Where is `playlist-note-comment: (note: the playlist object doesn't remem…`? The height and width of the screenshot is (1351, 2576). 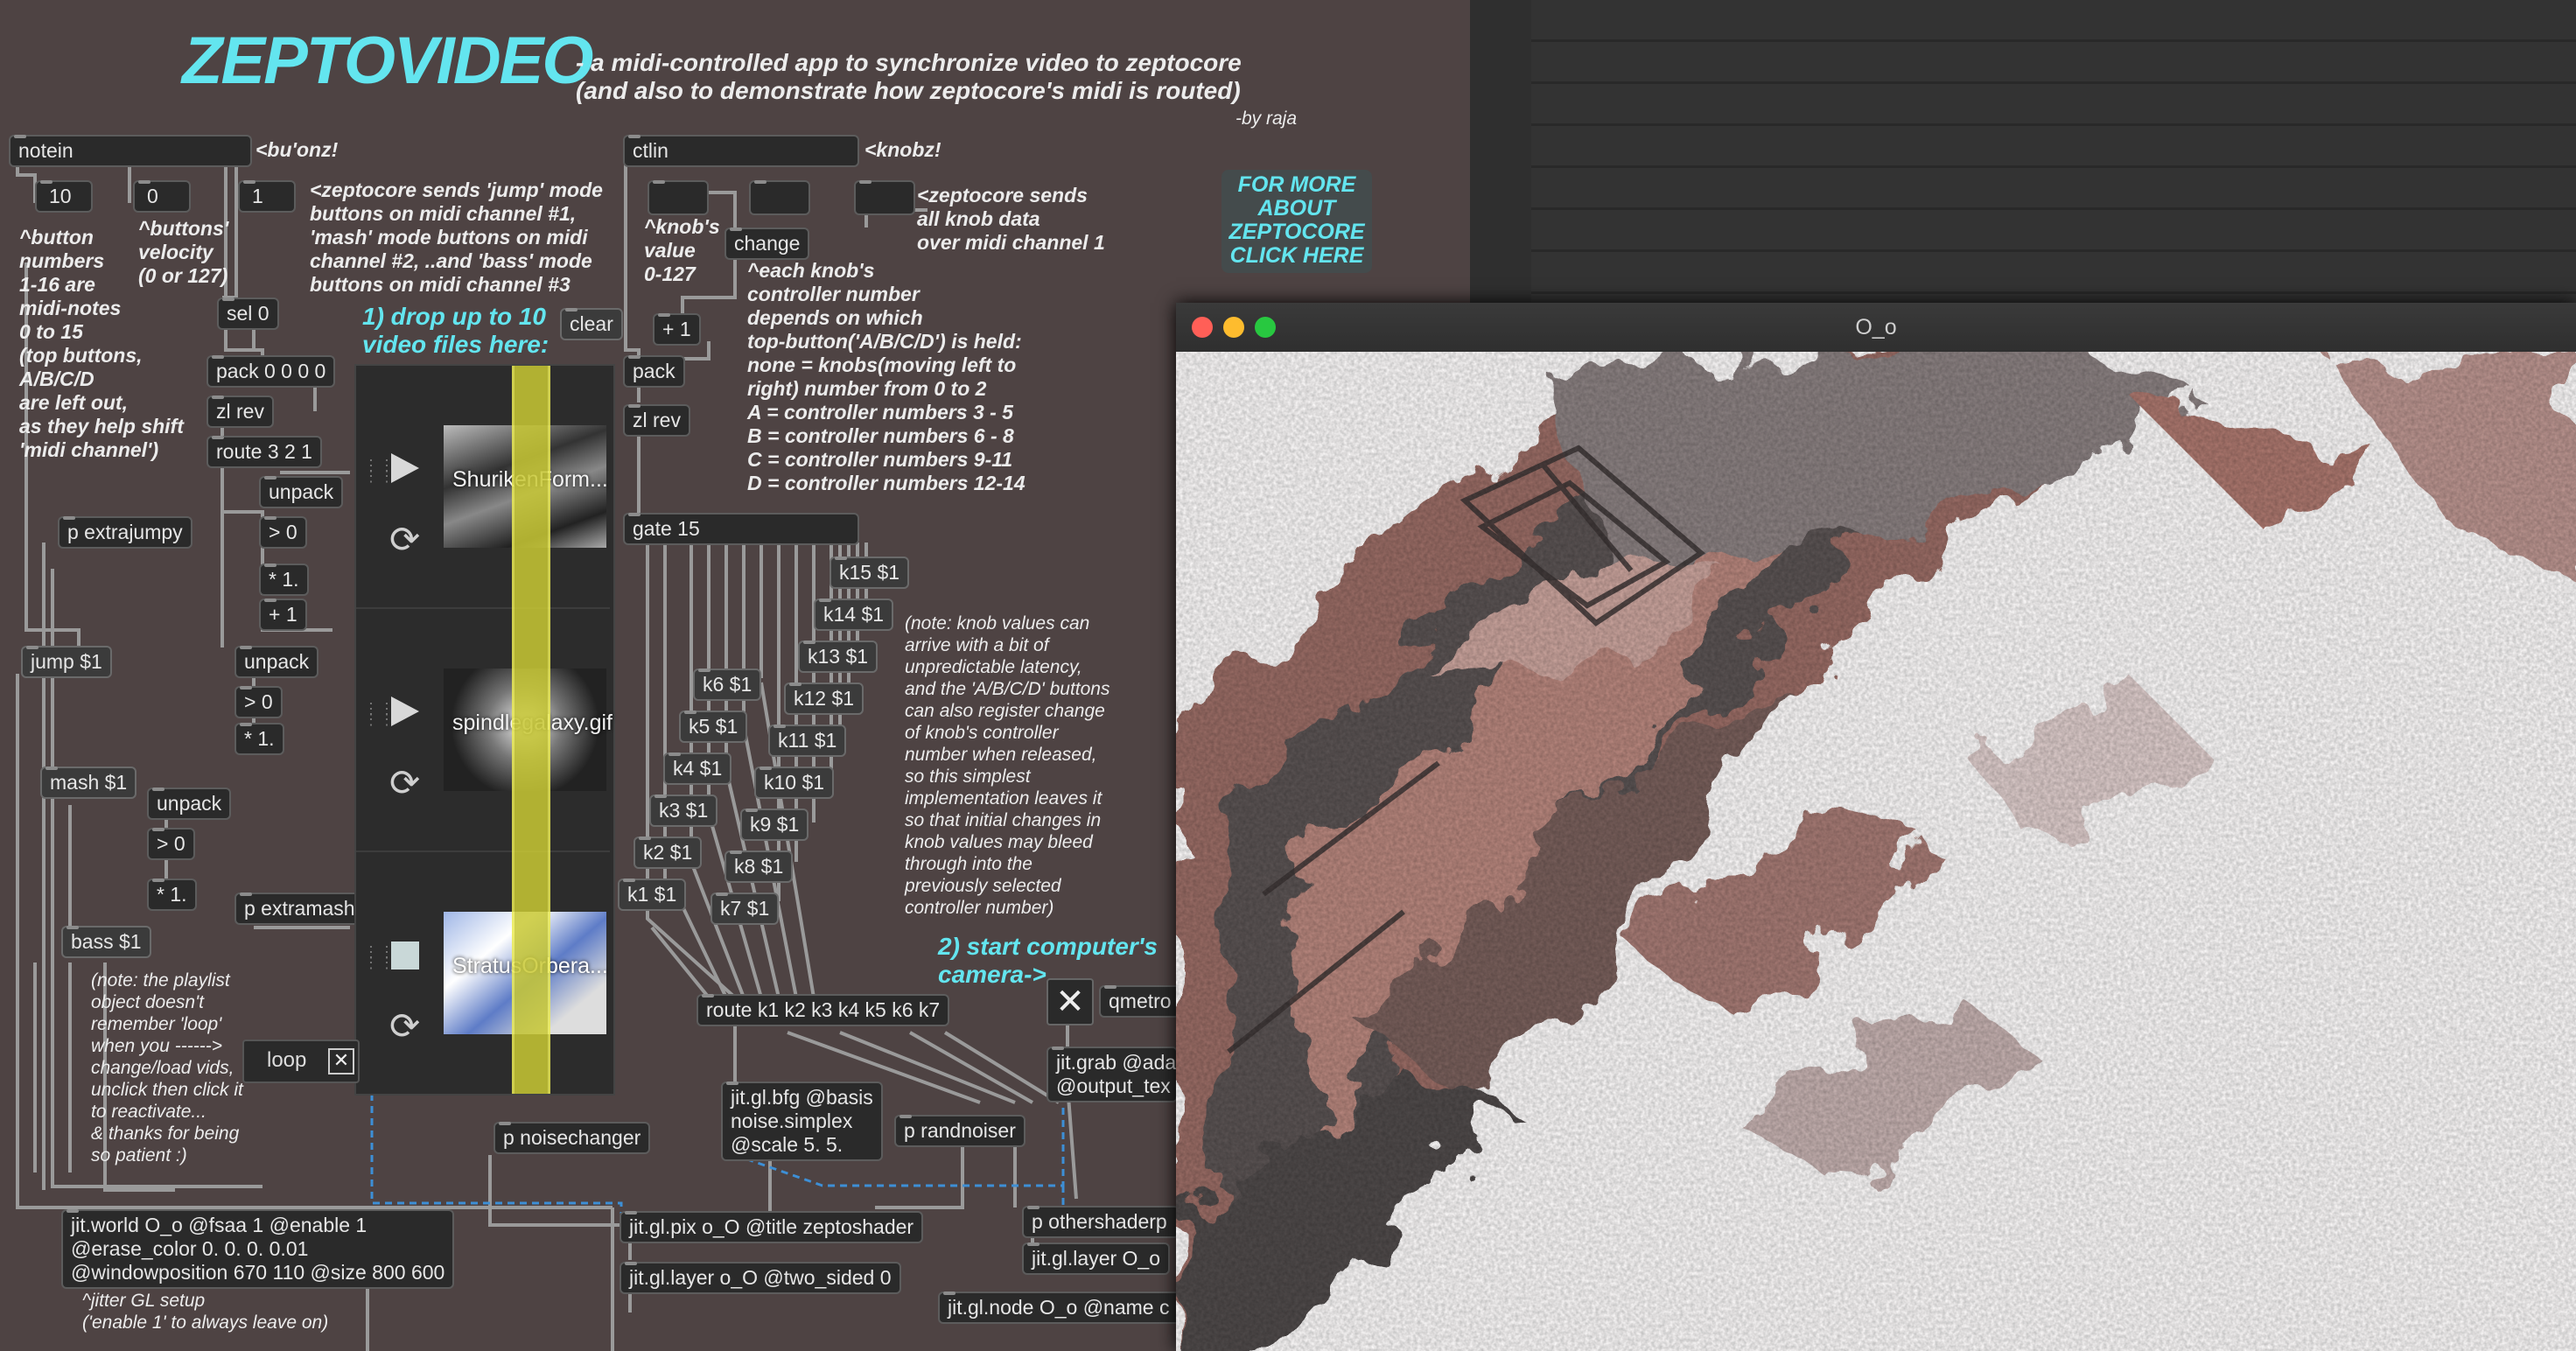 playlist-note-comment: (note: the playlist object doesn't remem… is located at coordinates (167, 1068).